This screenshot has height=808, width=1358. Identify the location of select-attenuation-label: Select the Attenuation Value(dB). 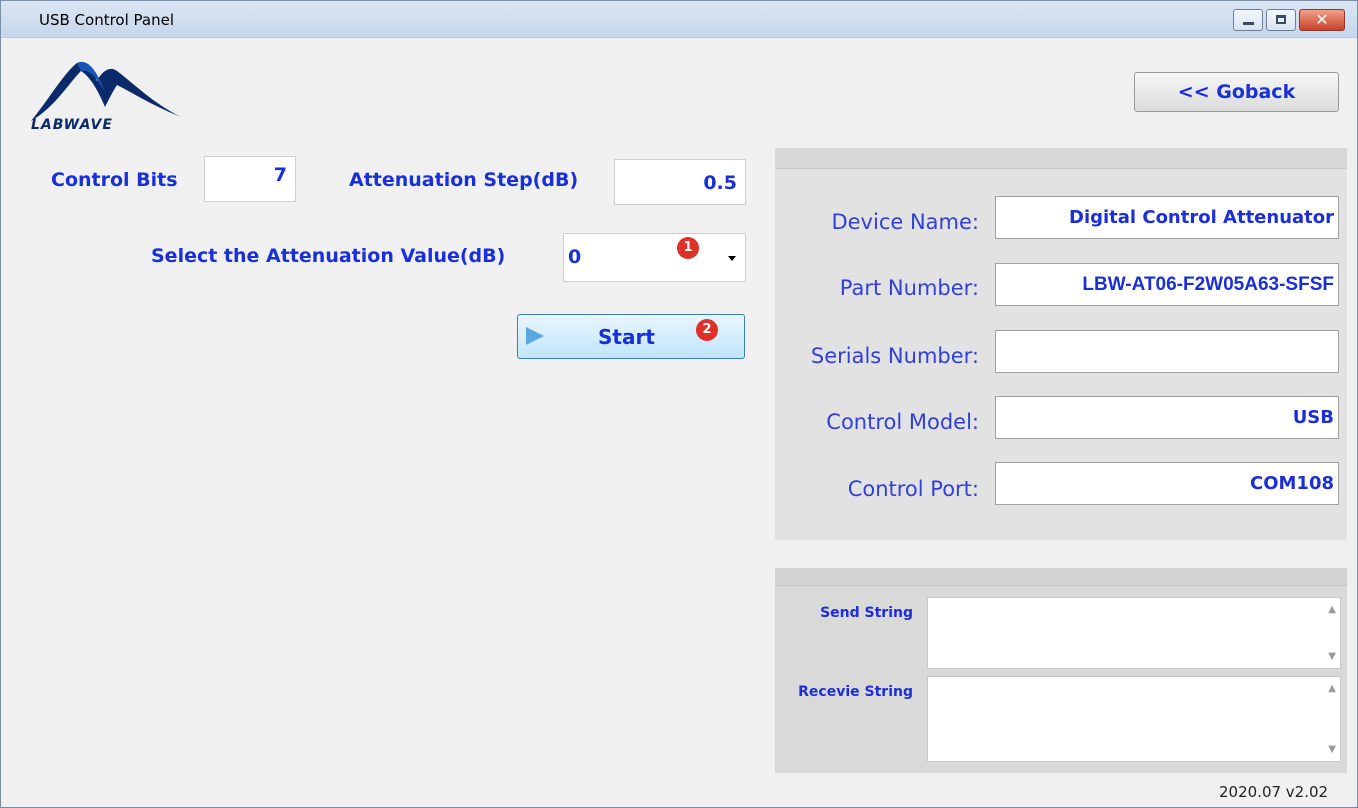
(328, 256).